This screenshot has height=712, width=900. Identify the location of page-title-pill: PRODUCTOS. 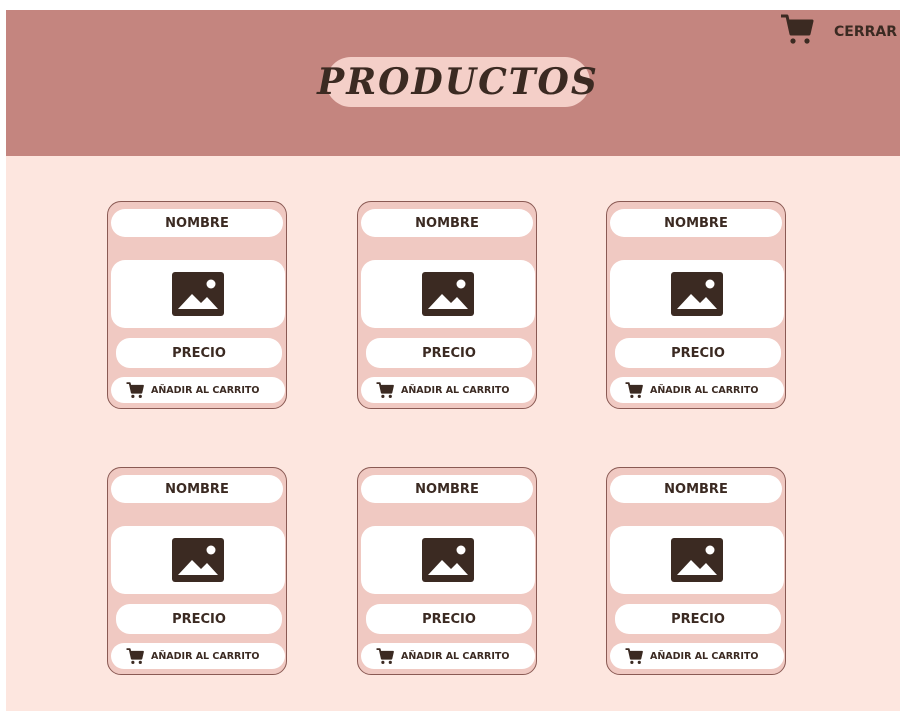
(457, 82).